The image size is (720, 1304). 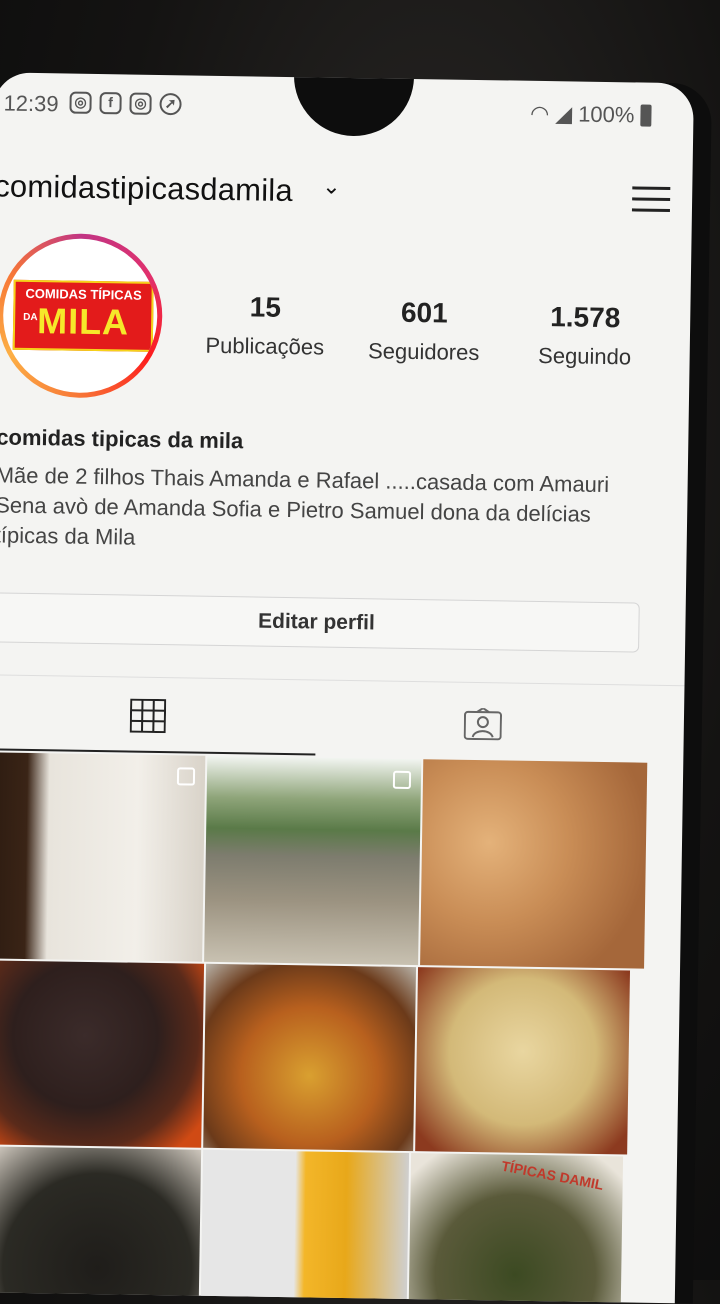 I want to click on direct-icon: ➚, so click(x=170, y=104).